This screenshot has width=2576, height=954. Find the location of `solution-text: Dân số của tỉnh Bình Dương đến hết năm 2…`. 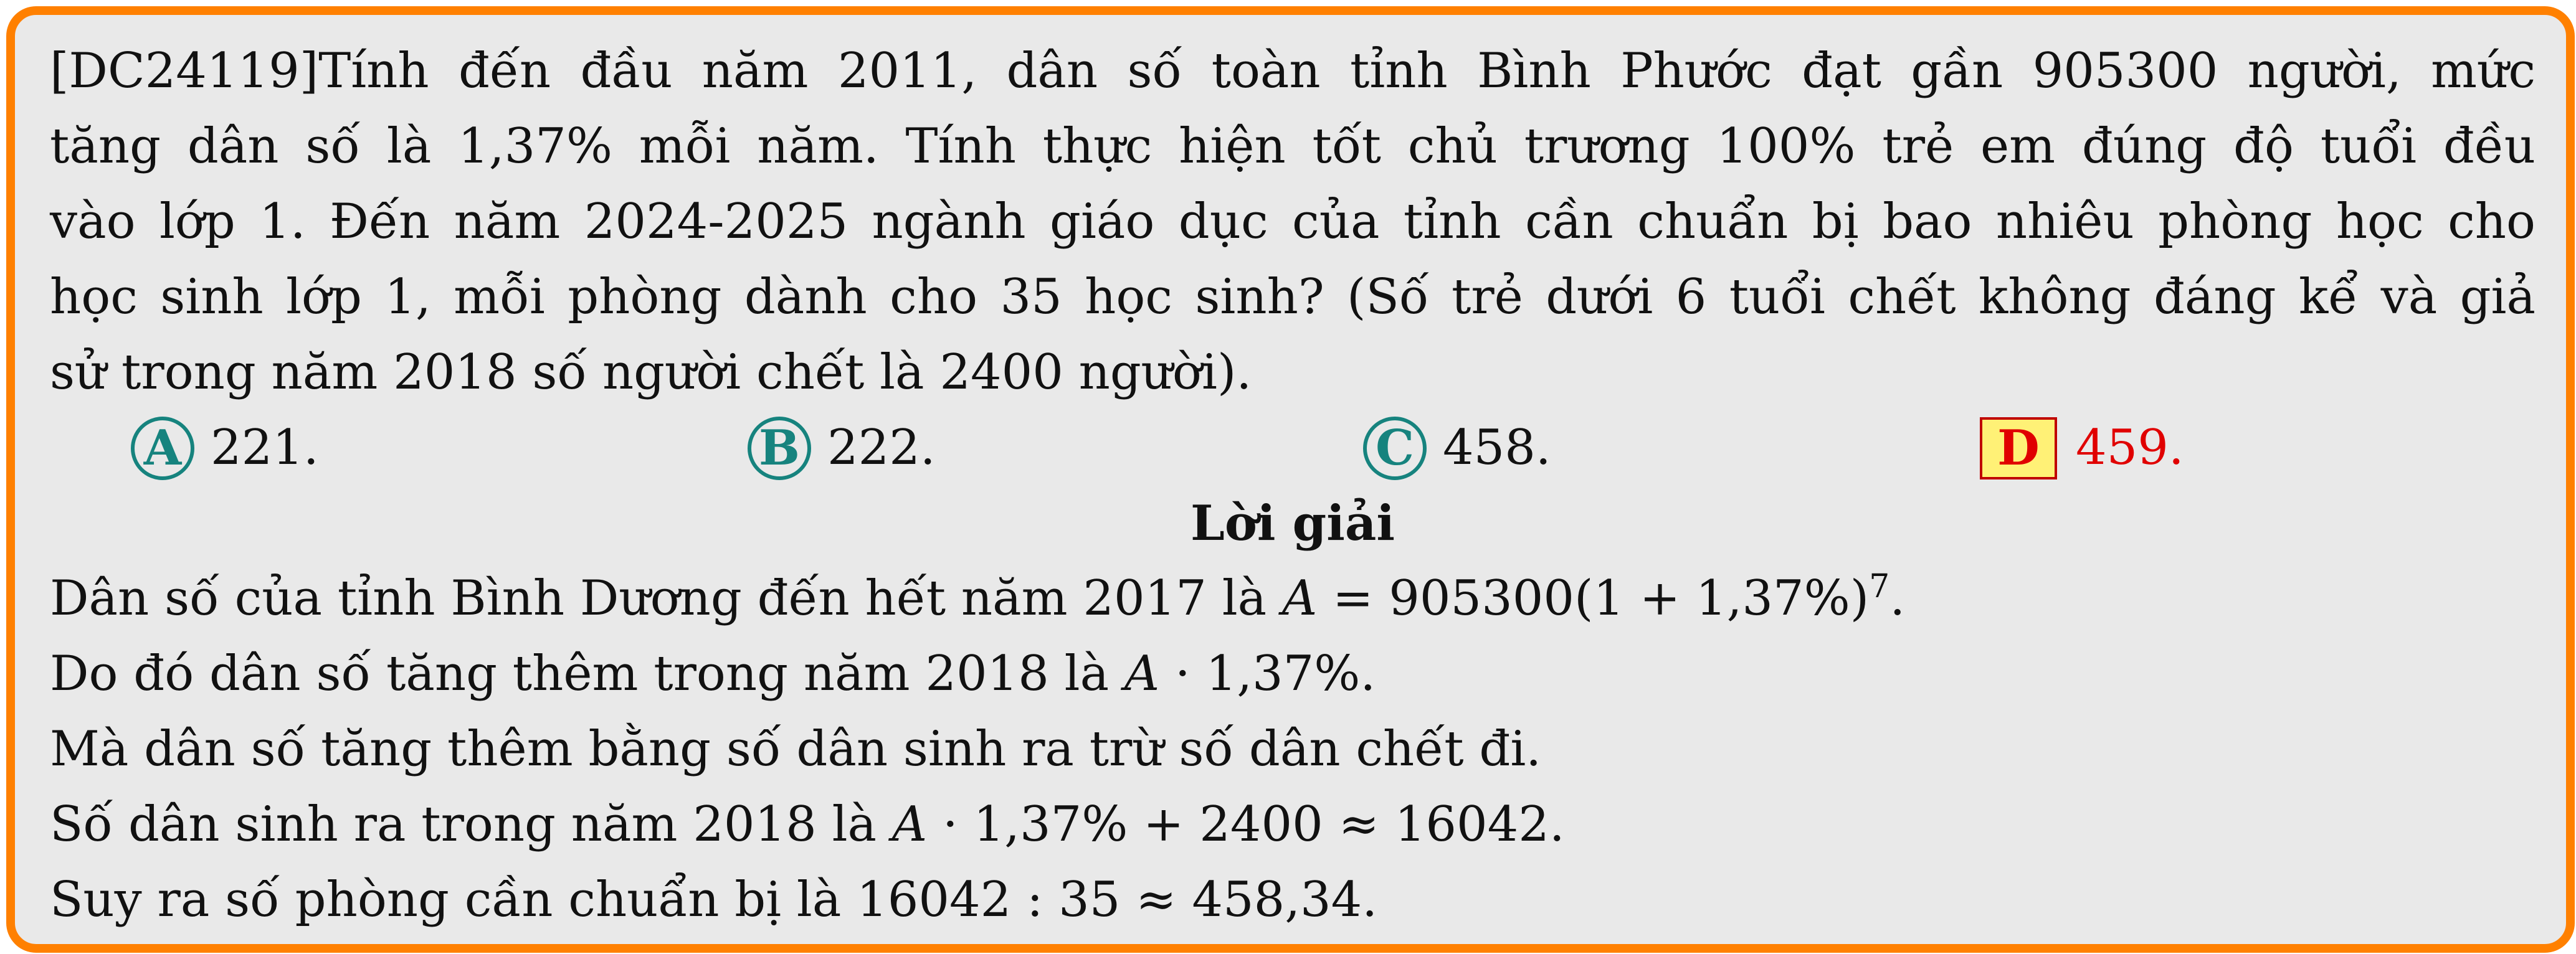

solution-text: Dân số của tỉnh Bình Dương đến hết năm 2… is located at coordinates (666, 598).